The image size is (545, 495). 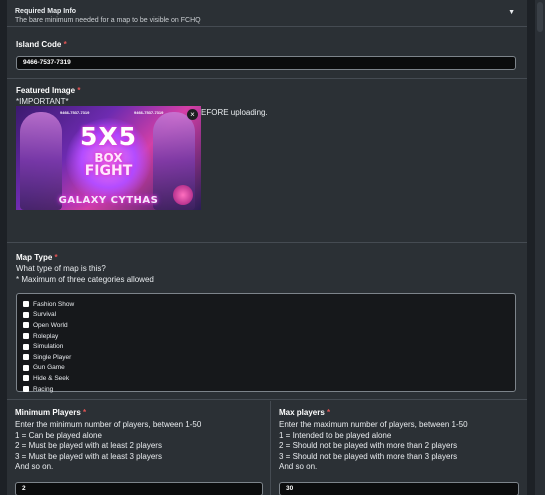 What do you see at coordinates (48, 90) in the screenshot?
I see `featured-image-label: Featured Image *` at bounding box center [48, 90].